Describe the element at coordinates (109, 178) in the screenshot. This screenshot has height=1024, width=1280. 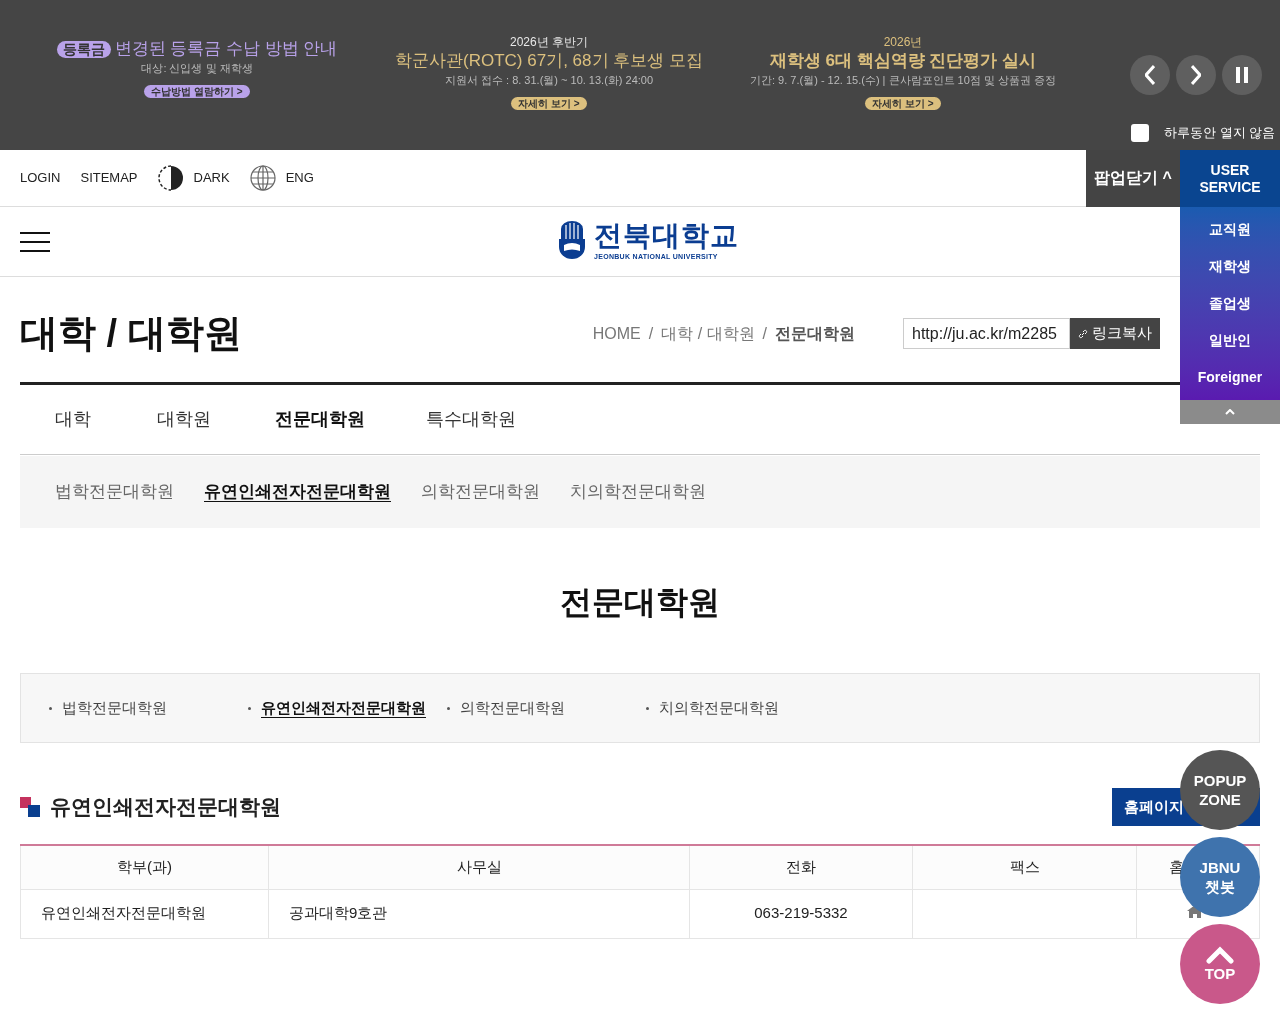
I see `nav-link: SITEMAP` at that location.